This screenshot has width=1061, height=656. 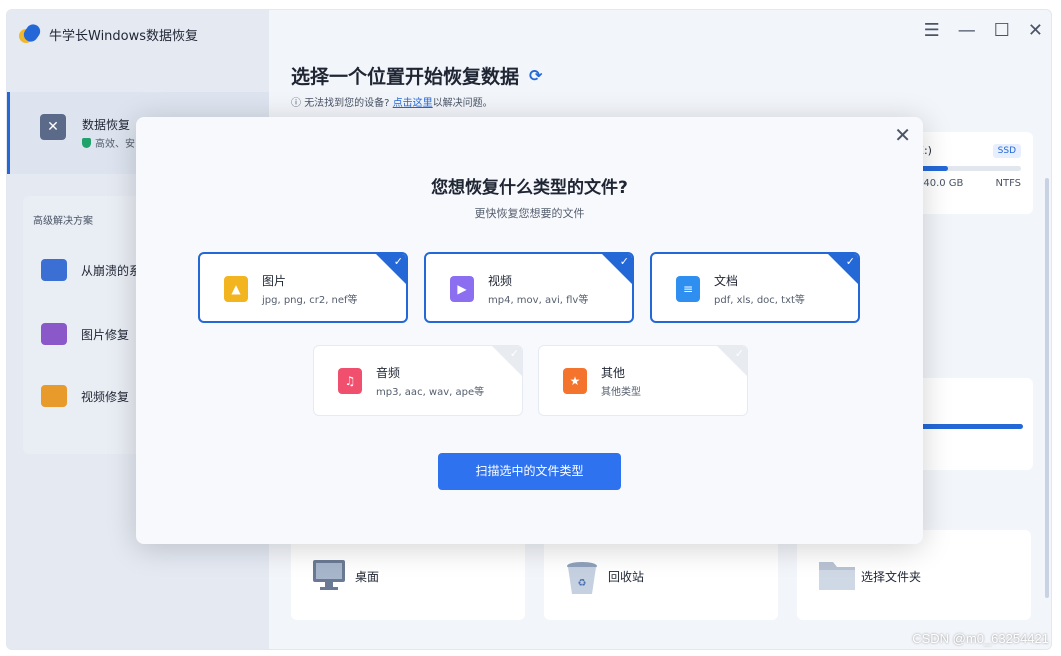 I want to click on advanced-solutions-title: 高级解决方案, so click(x=63, y=221).